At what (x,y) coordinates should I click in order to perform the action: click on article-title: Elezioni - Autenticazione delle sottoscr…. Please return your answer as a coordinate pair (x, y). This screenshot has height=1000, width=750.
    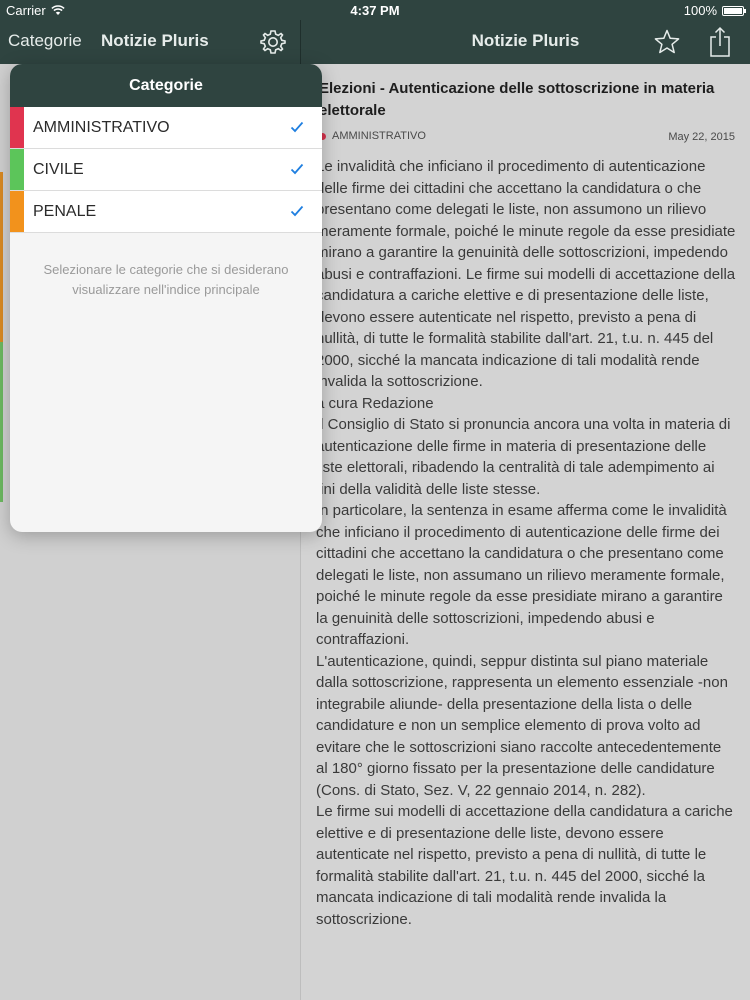
    Looking at the image, I should click on (517, 99).